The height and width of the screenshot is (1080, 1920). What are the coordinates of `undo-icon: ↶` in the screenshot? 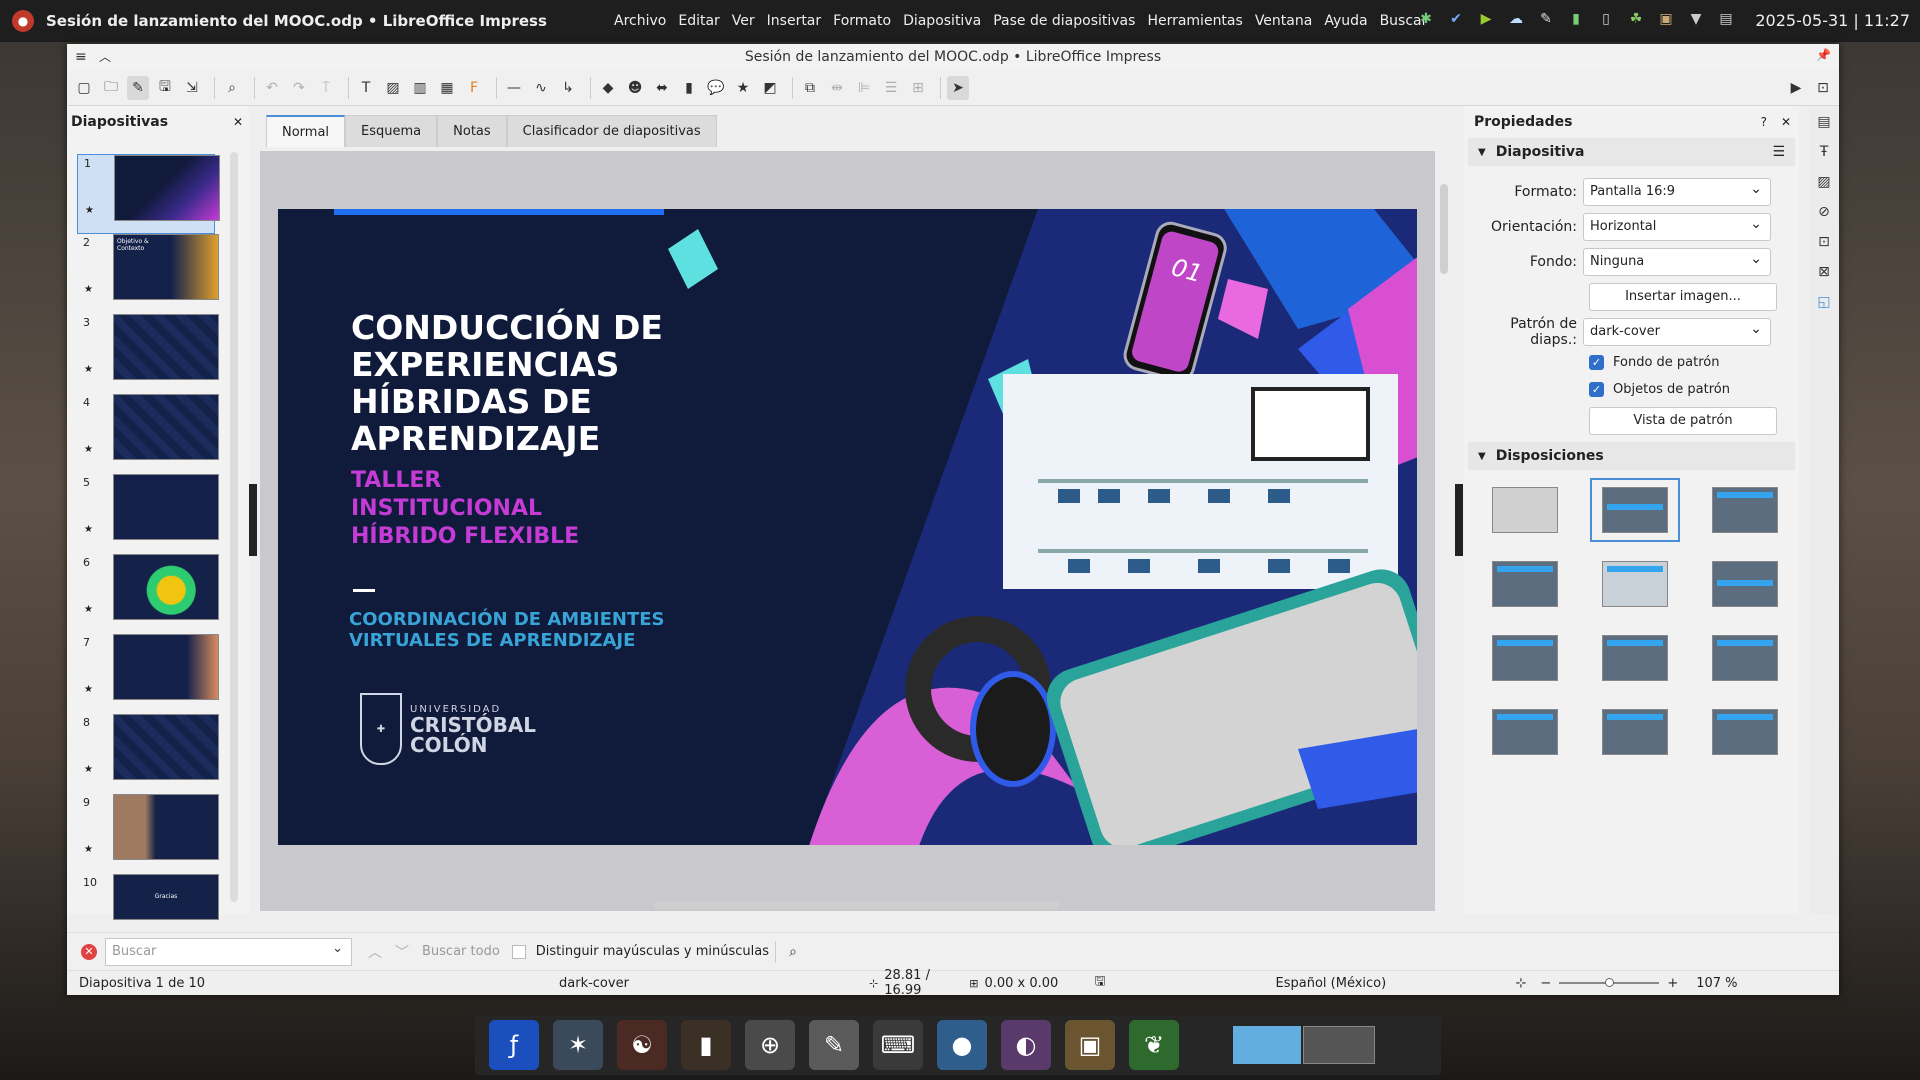 It's located at (272, 88).